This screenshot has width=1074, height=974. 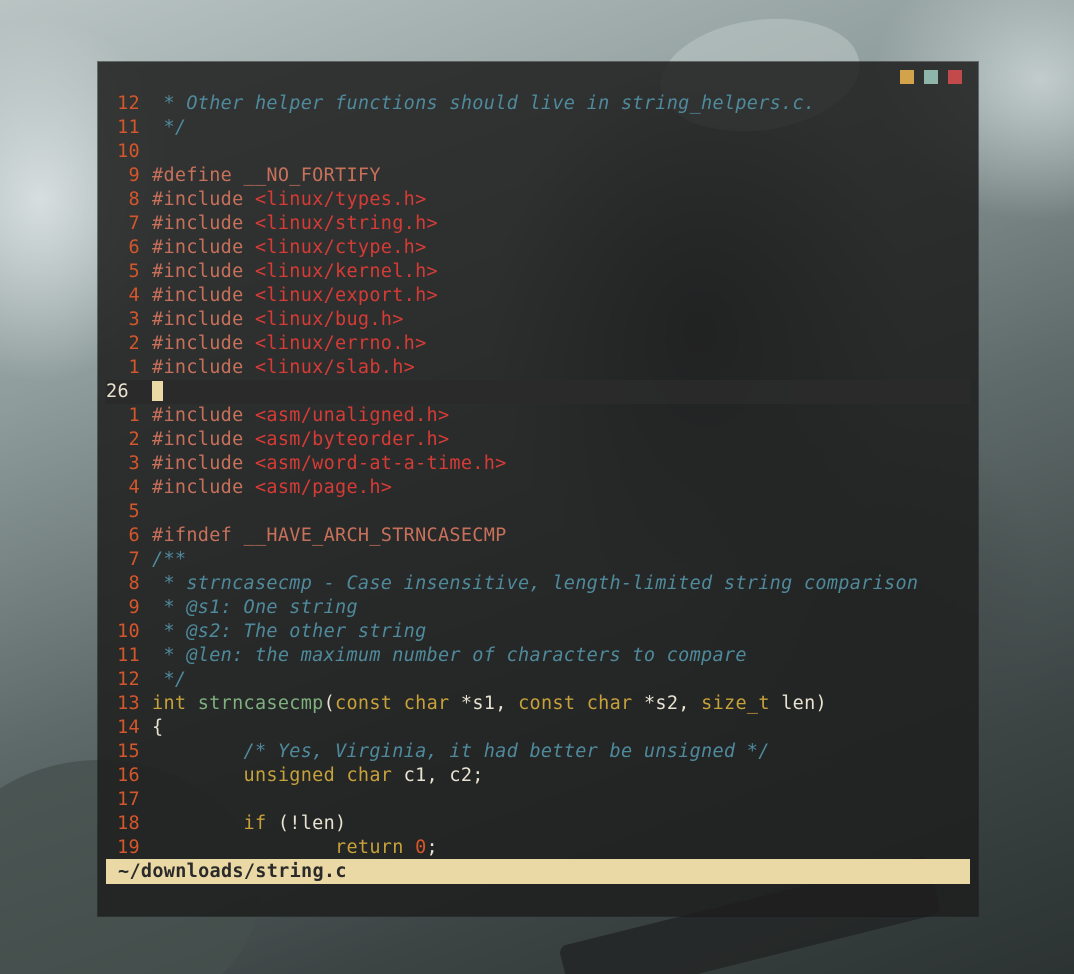 I want to click on code-line: 6 #ifndef __HAVE_ARCH_STRNCASECMP, so click(x=538, y=536).